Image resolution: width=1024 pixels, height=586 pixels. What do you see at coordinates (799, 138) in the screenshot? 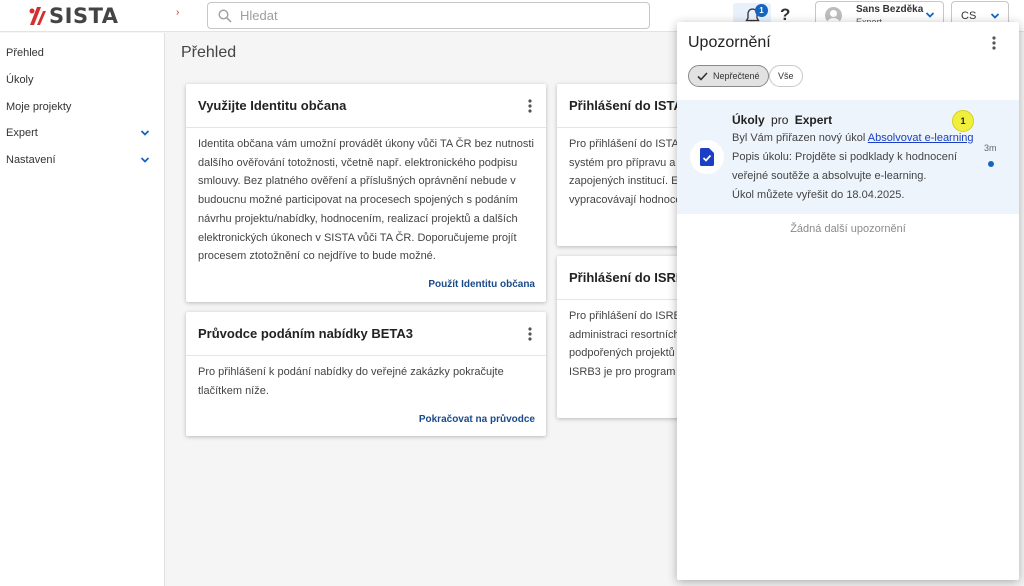
I see `notification-text: Byl Vám přiřazen nový úkol` at bounding box center [799, 138].